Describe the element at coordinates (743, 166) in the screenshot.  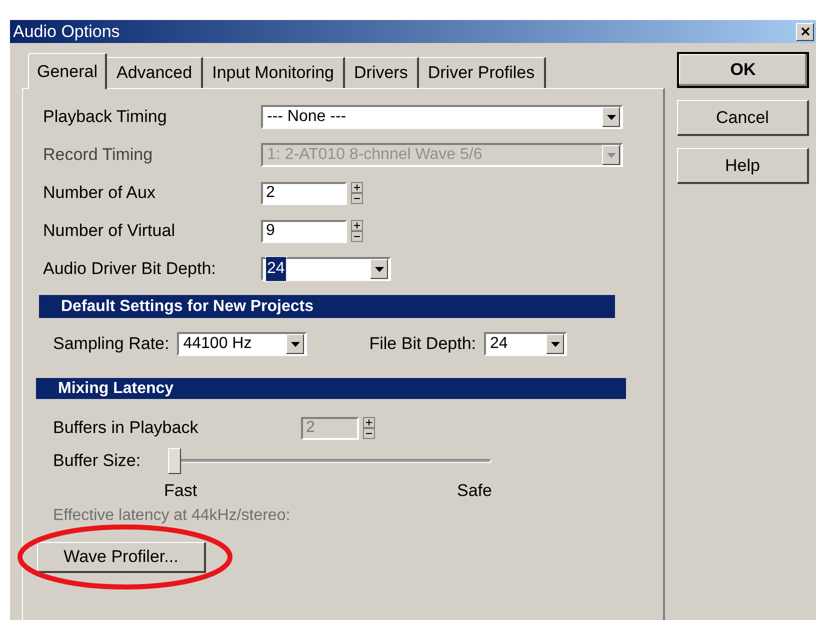
I see `dialog-button: Help` at that location.